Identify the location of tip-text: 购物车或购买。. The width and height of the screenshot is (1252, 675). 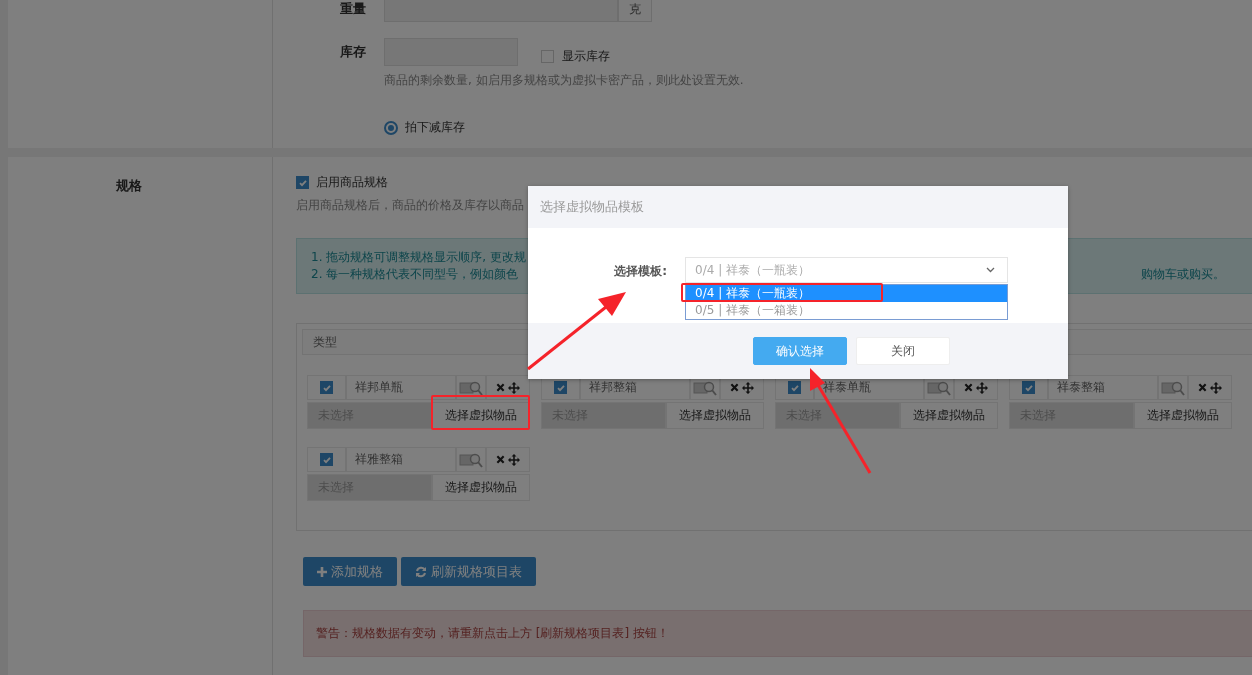
(1183, 274).